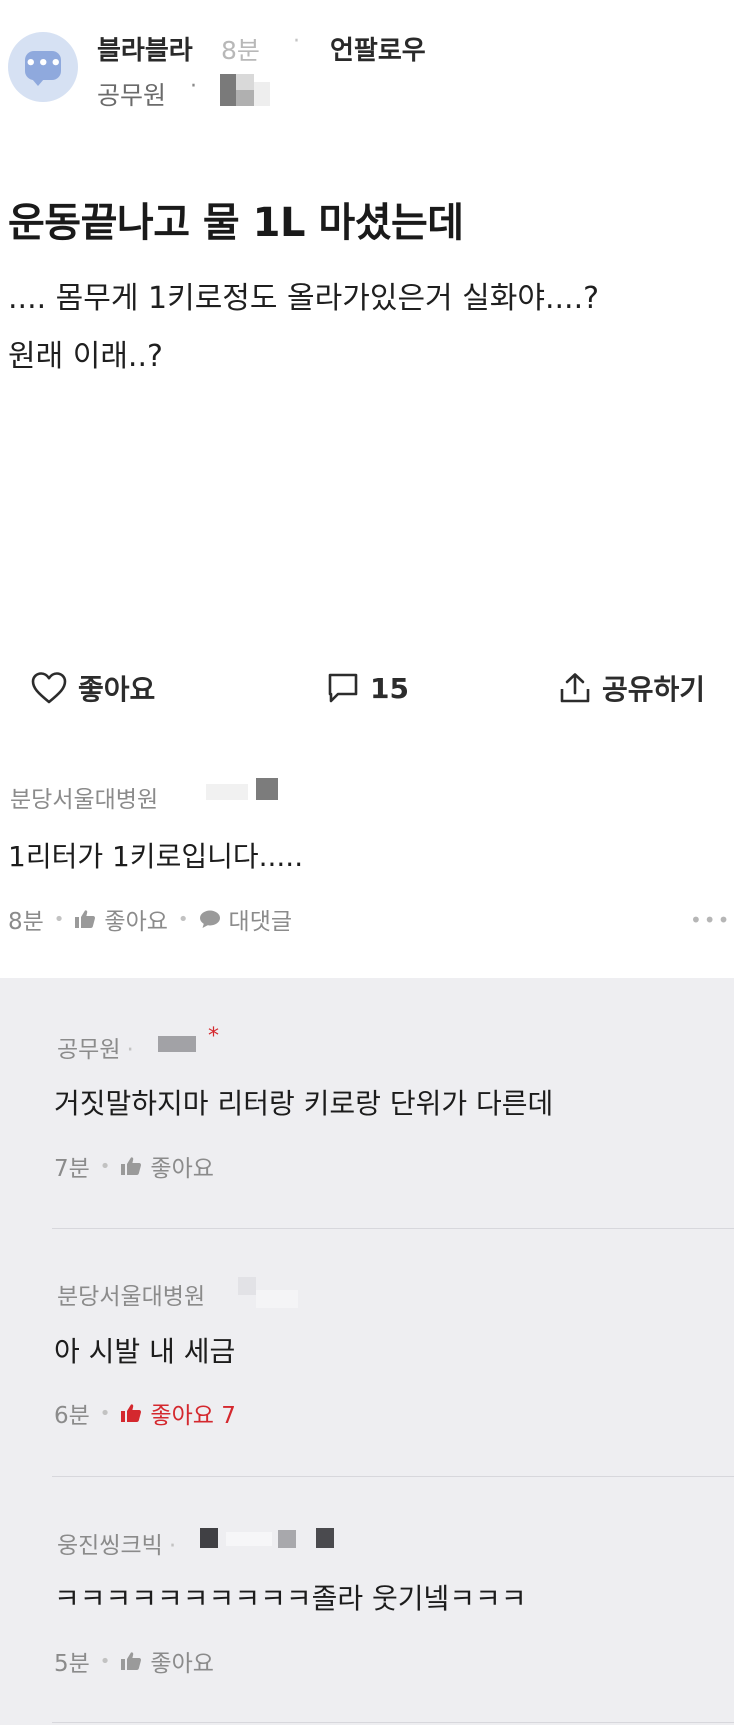 This screenshot has width=734, height=1725. I want to click on comment-time: 8분, so click(26, 922).